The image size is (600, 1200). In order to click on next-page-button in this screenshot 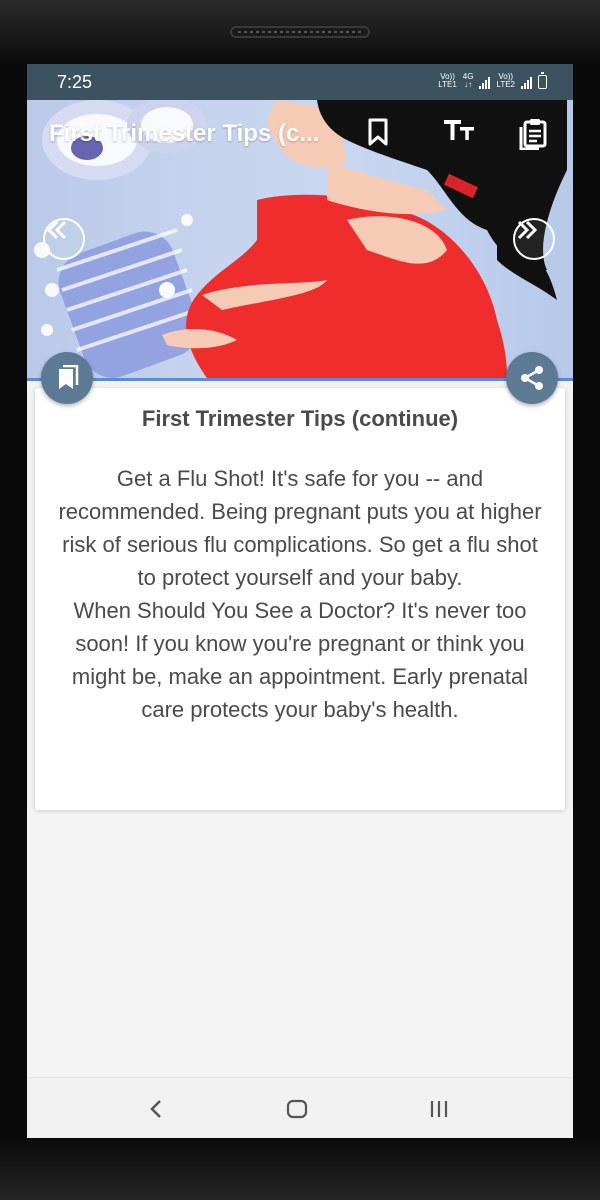, I will do `click(534, 239)`.